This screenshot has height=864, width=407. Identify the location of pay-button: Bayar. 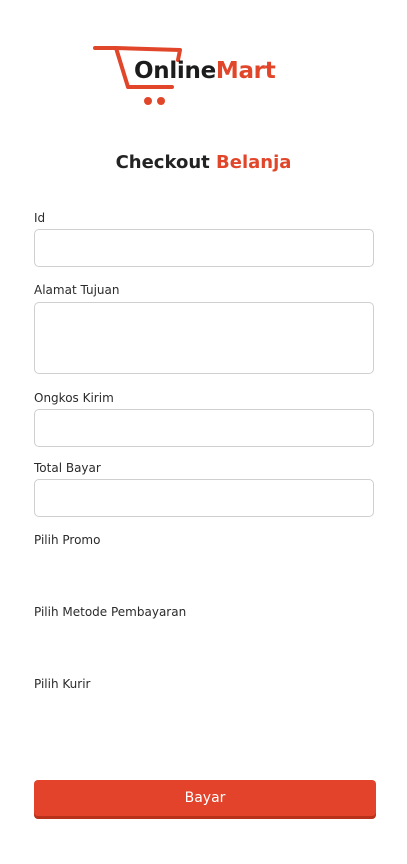
(205, 798).